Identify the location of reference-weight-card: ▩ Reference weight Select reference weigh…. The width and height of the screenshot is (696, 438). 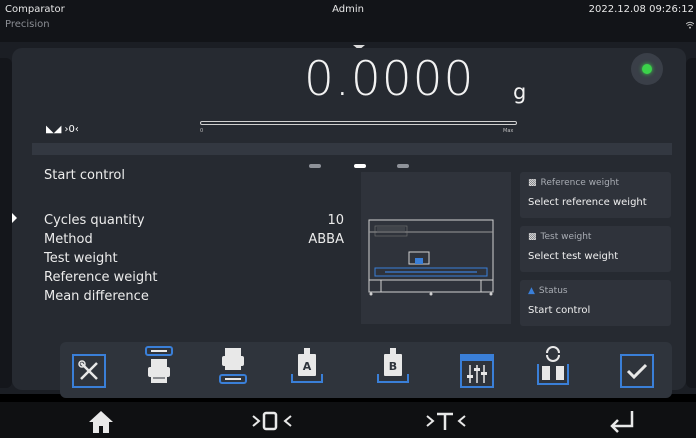
(595, 195).